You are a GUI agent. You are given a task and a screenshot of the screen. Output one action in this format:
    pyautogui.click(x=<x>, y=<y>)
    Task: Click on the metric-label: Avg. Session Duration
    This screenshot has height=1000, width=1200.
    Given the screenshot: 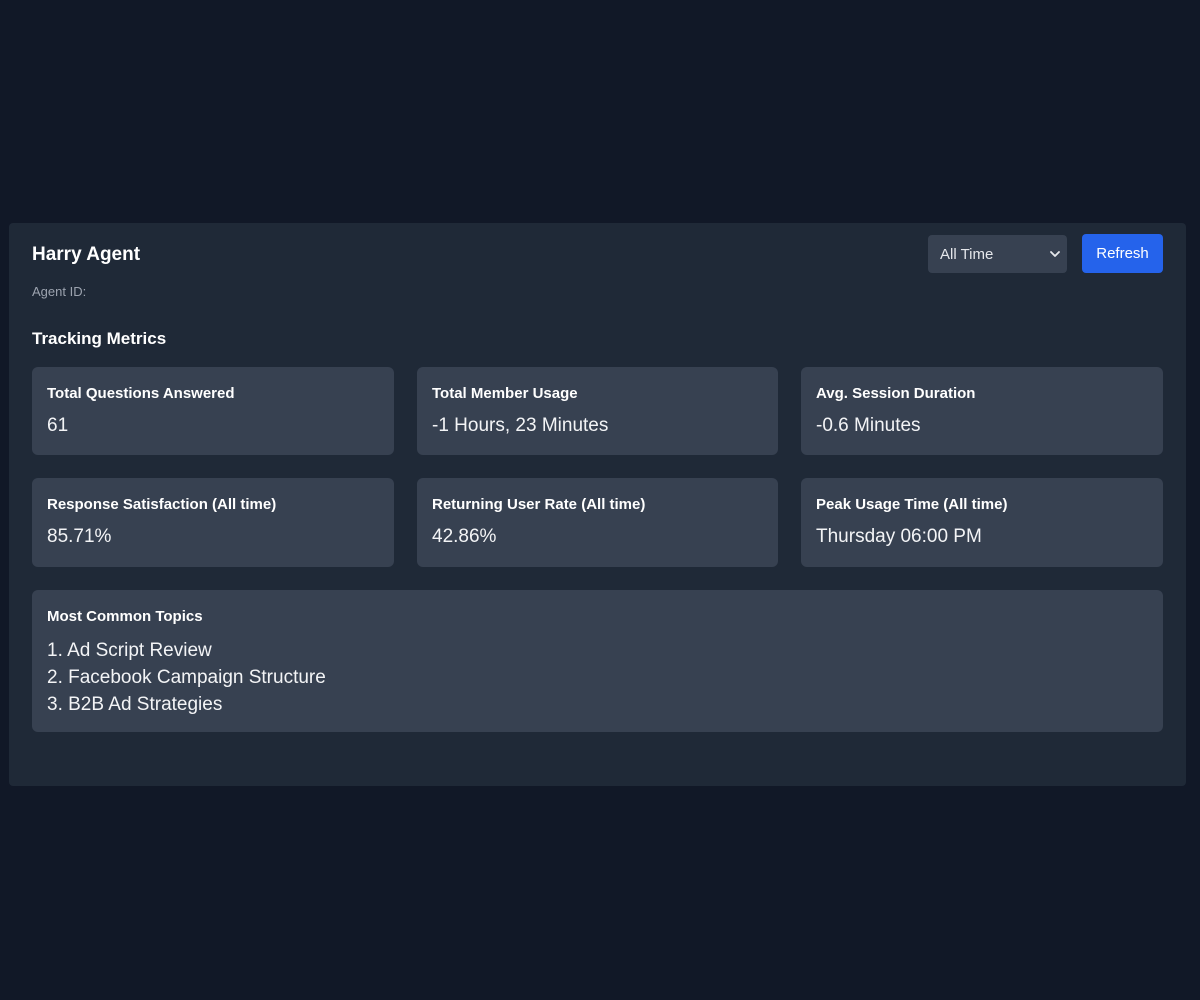 What is the action you would take?
    pyautogui.click(x=896, y=393)
    